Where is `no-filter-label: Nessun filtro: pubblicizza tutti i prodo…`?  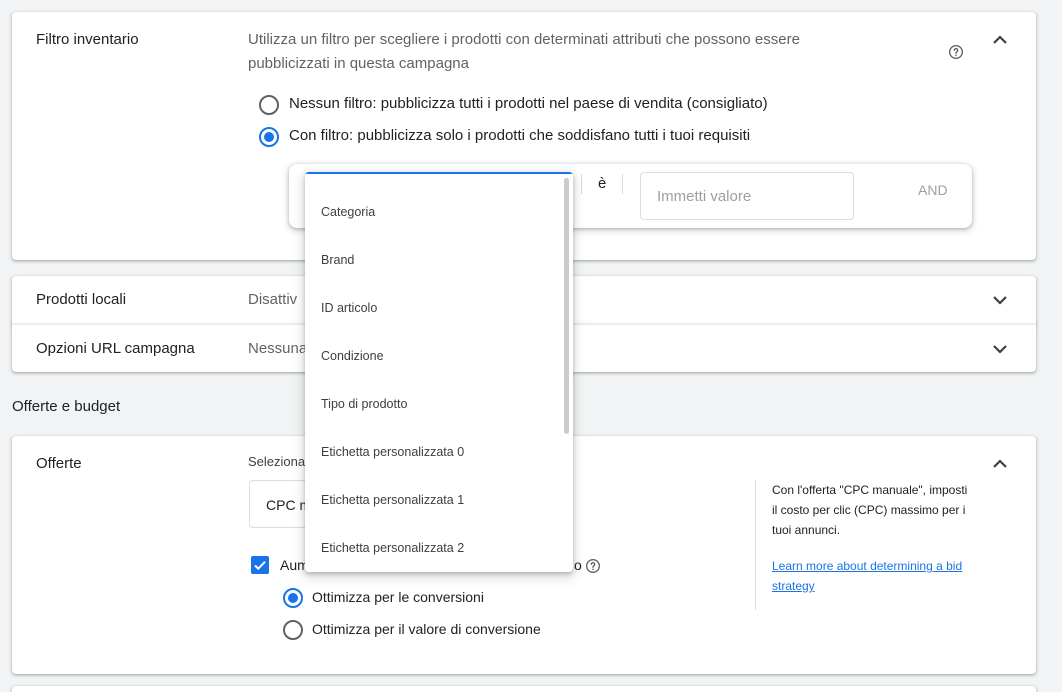 no-filter-label: Nessun filtro: pubblicizza tutti i prodo… is located at coordinates (528, 103).